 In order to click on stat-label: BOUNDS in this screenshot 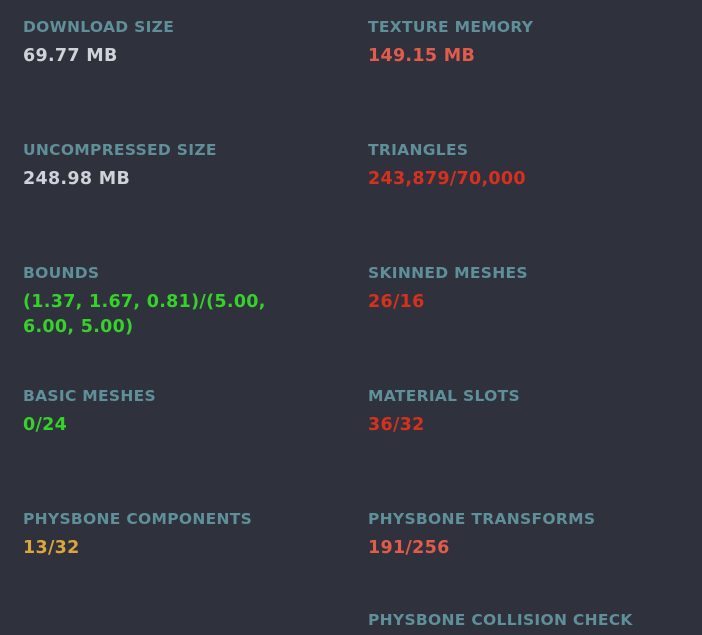, I will do `click(61, 273)`.